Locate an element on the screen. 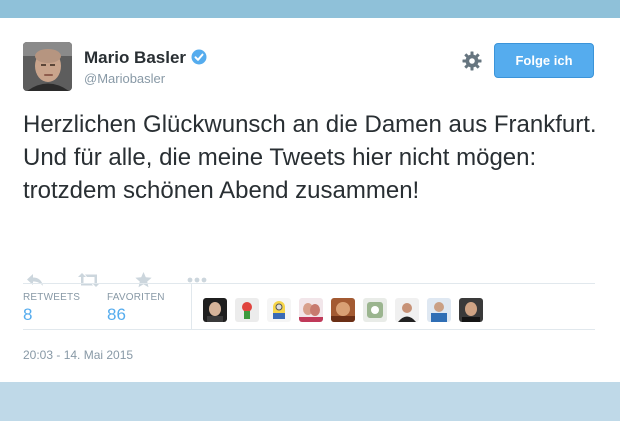  star-icon is located at coordinates (143, 280).